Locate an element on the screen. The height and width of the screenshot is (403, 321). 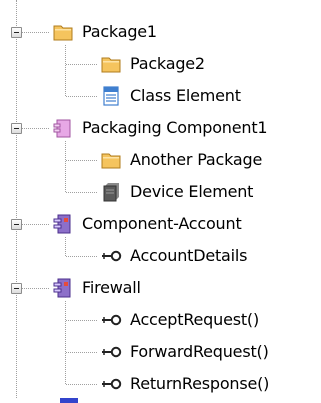
tree-node-accept-request: AcceptRequest() is located at coordinates (179, 320).